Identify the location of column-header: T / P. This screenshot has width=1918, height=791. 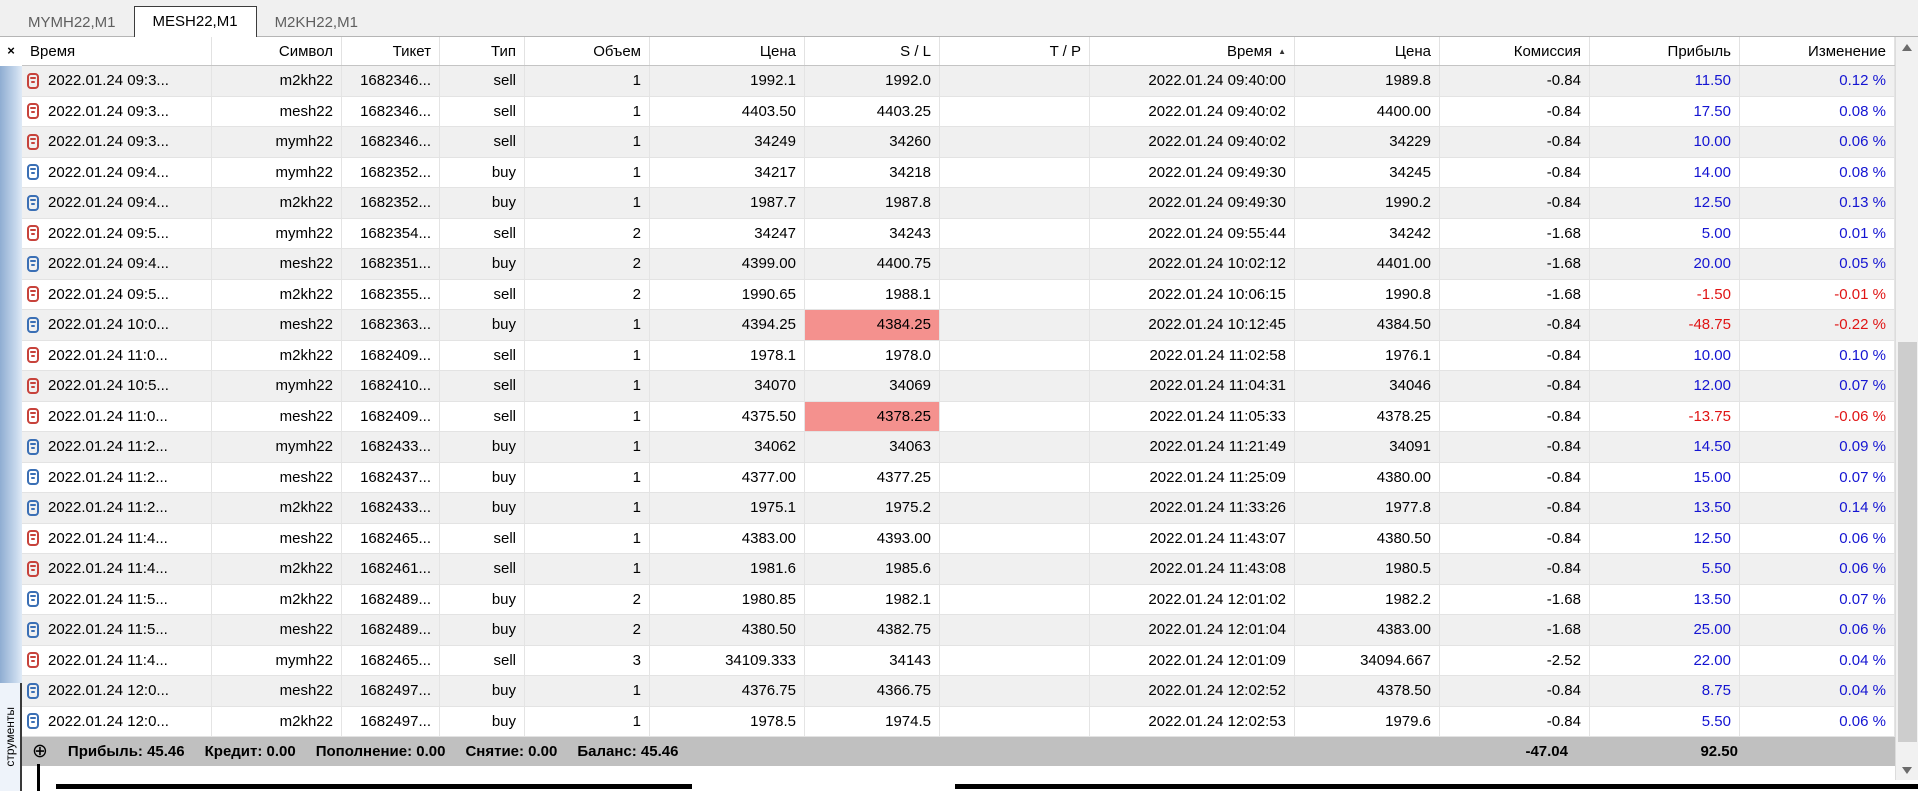
(1015, 51).